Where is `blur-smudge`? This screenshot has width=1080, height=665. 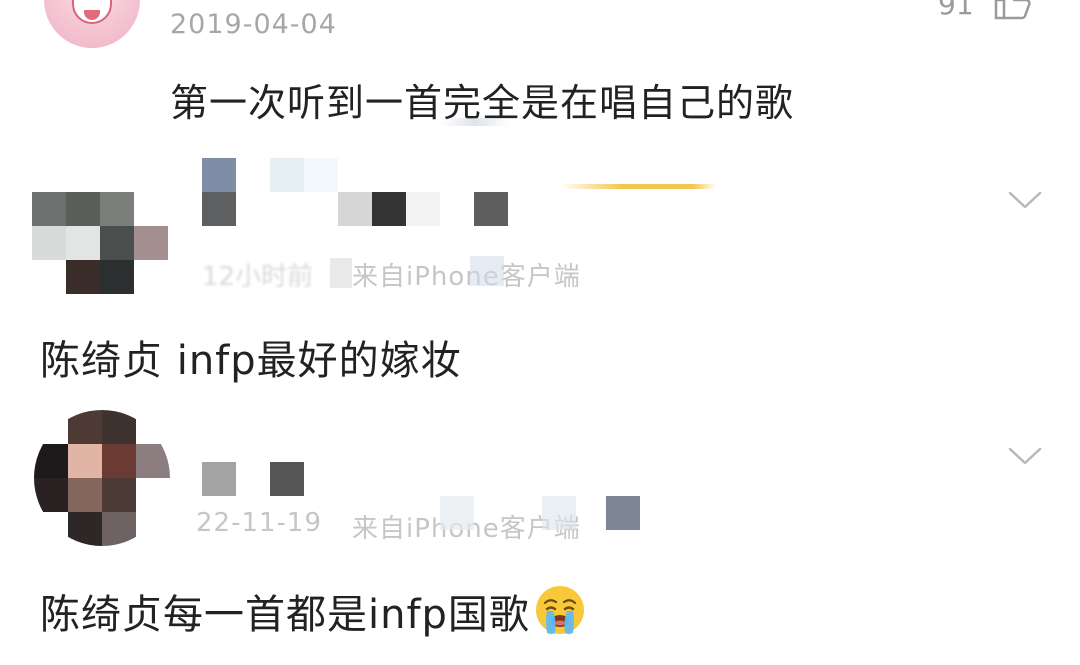 blur-smudge is located at coordinates (475, 122).